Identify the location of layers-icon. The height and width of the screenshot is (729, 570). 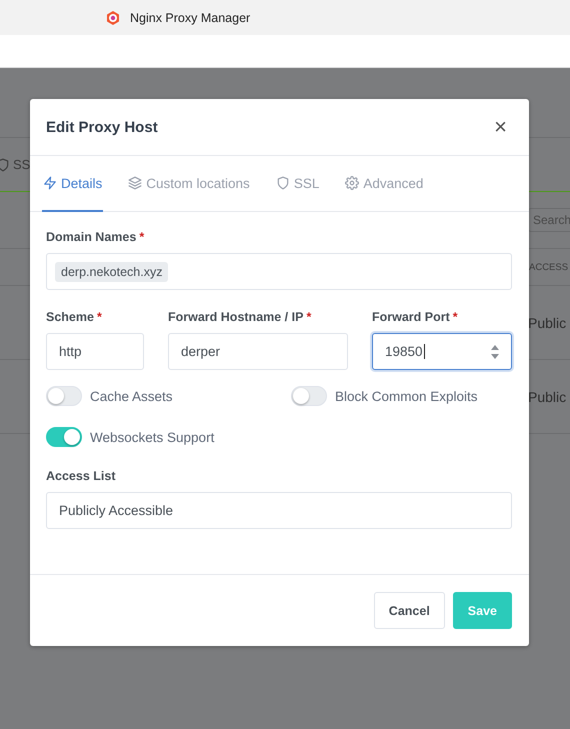
(135, 183).